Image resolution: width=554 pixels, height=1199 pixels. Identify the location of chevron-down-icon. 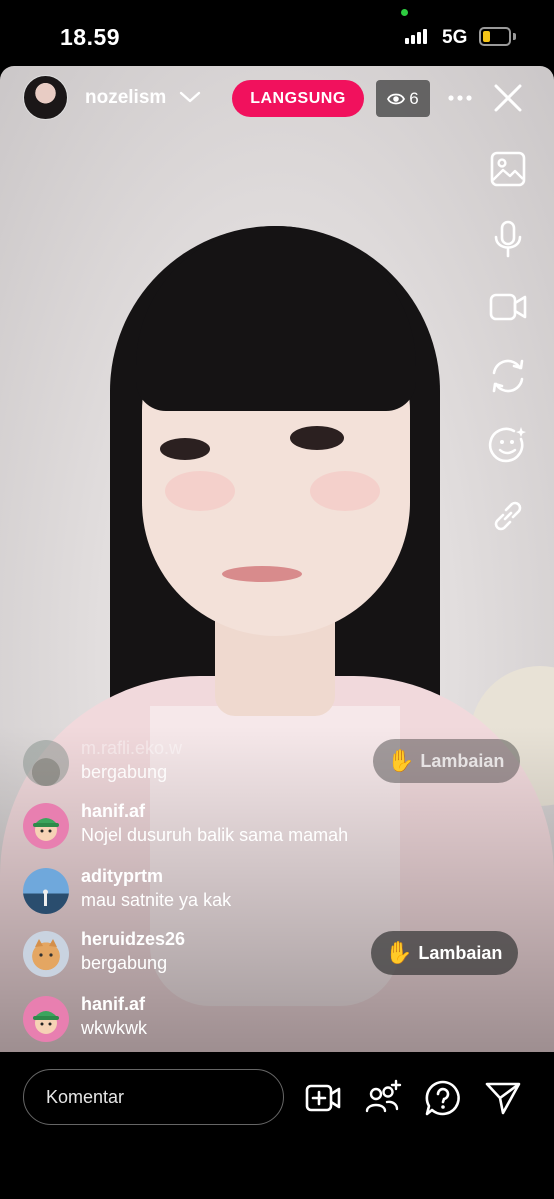
(190, 97).